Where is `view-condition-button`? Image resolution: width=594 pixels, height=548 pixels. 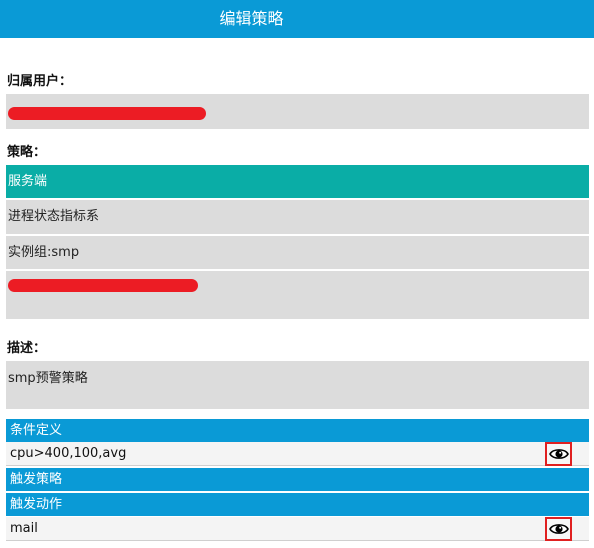
view-condition-button is located at coordinates (558, 454).